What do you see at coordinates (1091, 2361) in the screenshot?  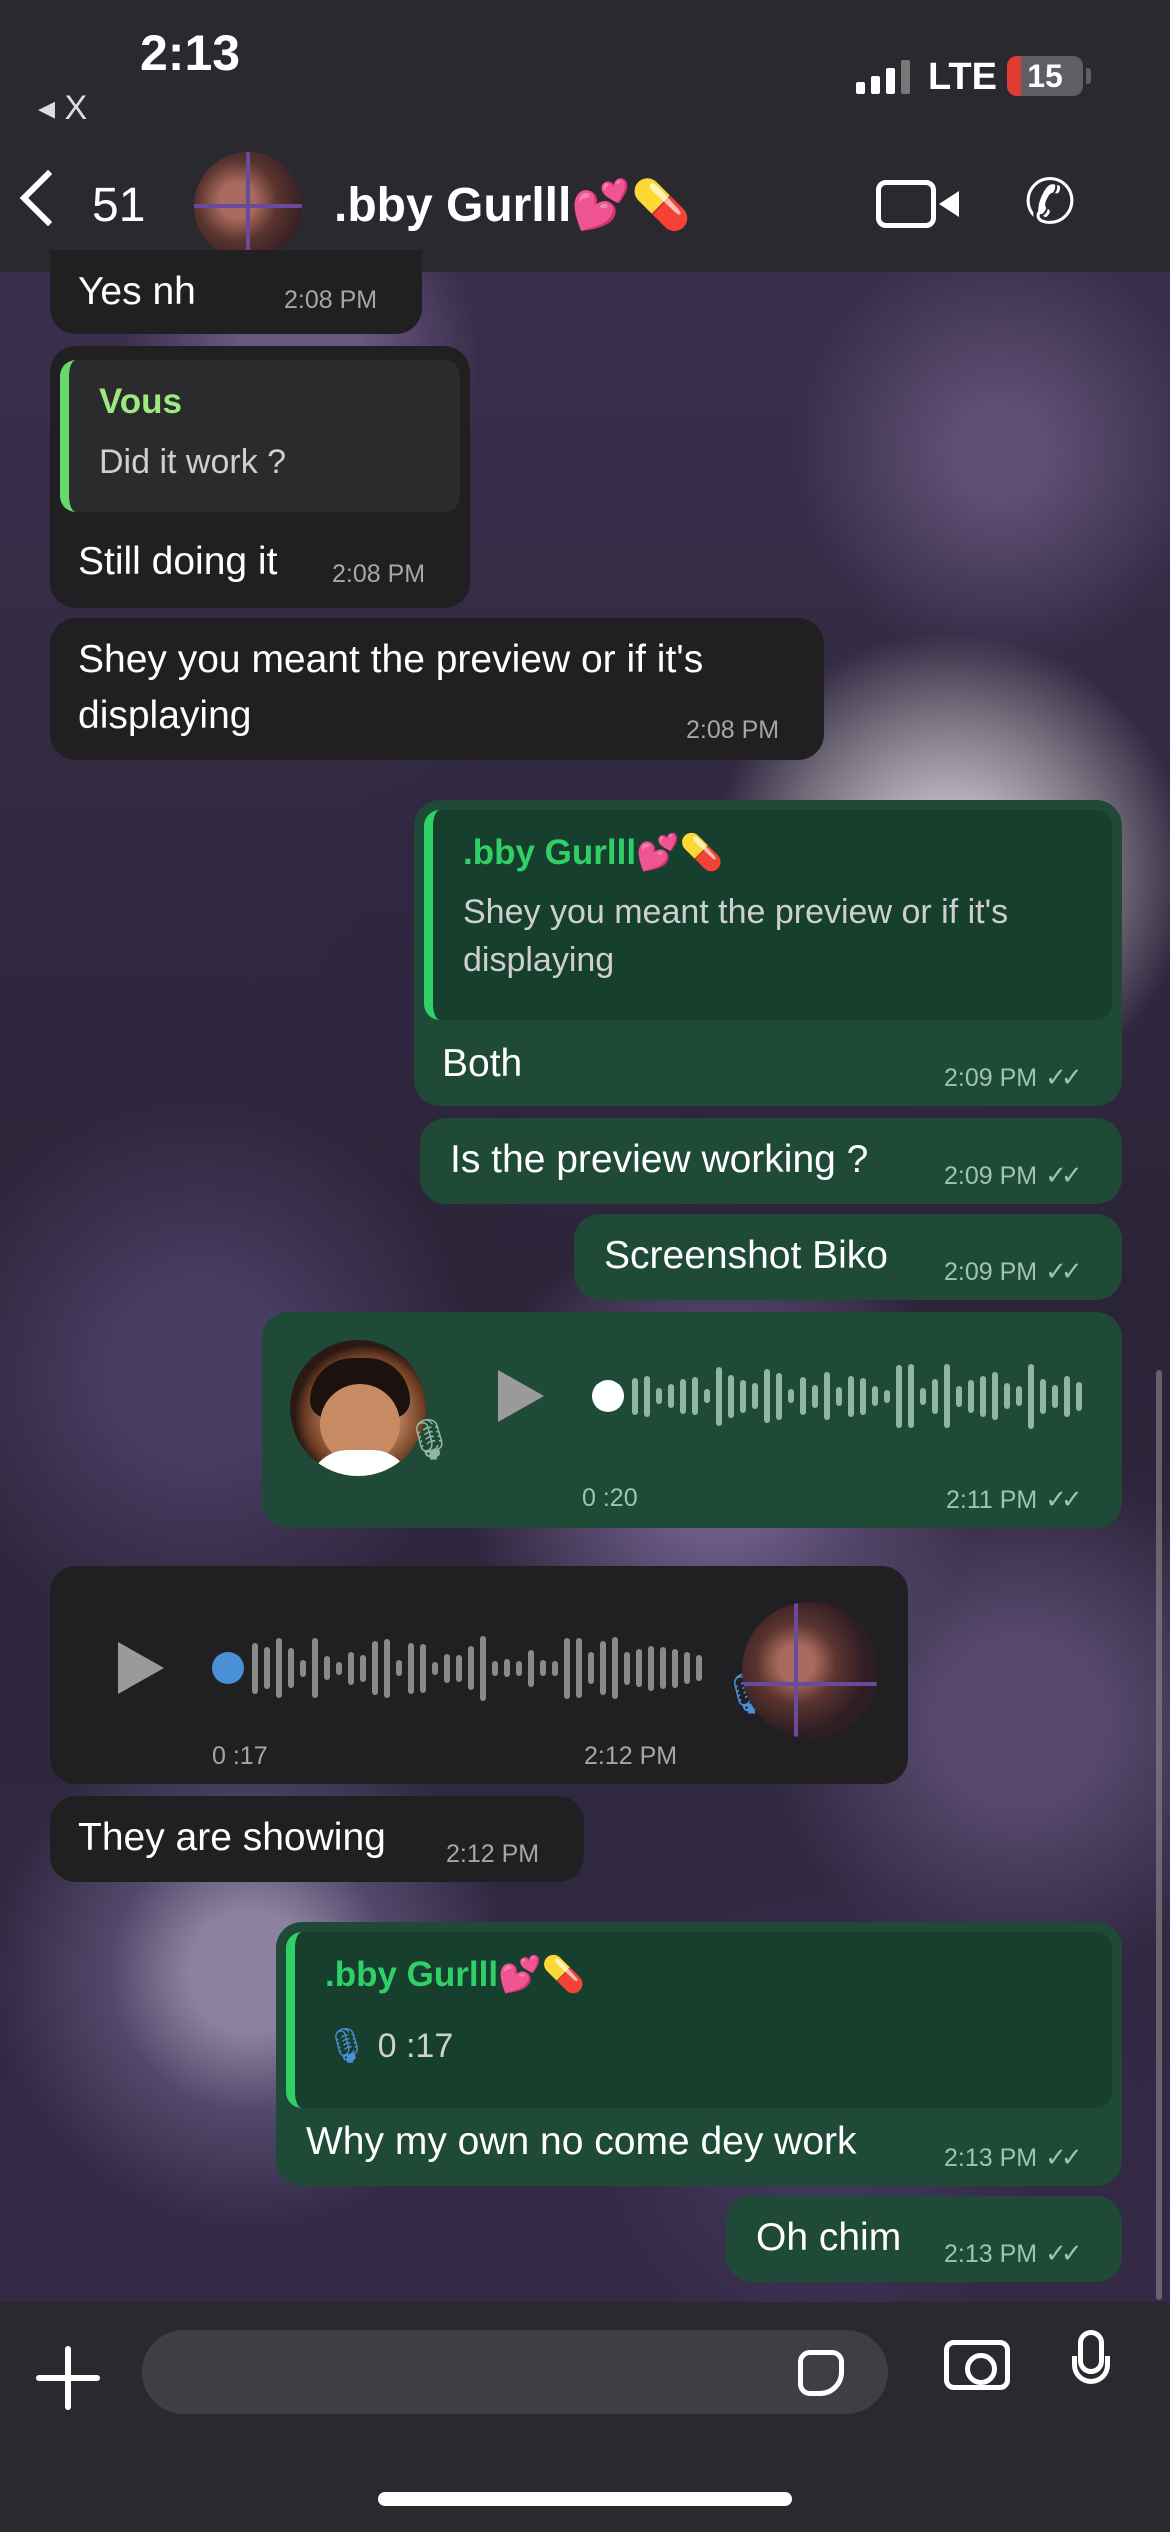 I see `microphone-icon` at bounding box center [1091, 2361].